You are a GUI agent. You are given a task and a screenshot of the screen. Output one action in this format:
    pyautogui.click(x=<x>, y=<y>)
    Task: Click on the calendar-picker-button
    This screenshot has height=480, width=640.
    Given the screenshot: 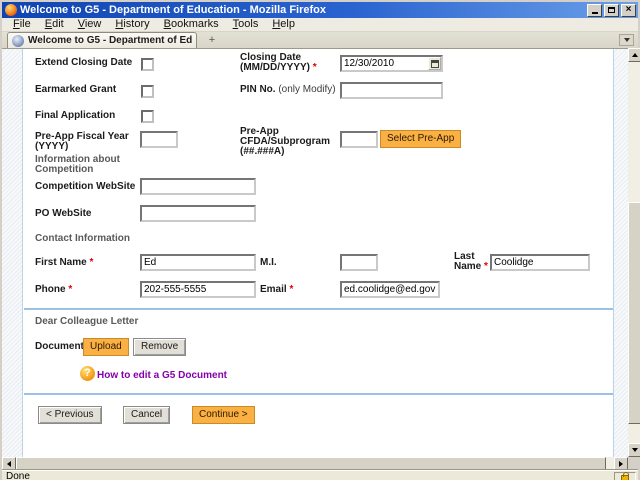 What is the action you would take?
    pyautogui.click(x=434, y=63)
    